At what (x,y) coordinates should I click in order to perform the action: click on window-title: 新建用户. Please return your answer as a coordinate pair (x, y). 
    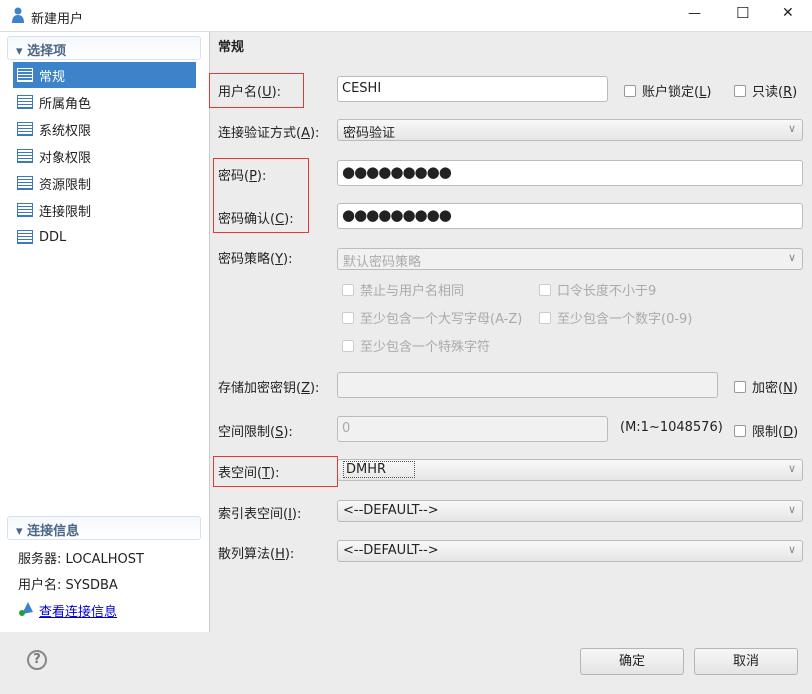
    Looking at the image, I should click on (57, 19).